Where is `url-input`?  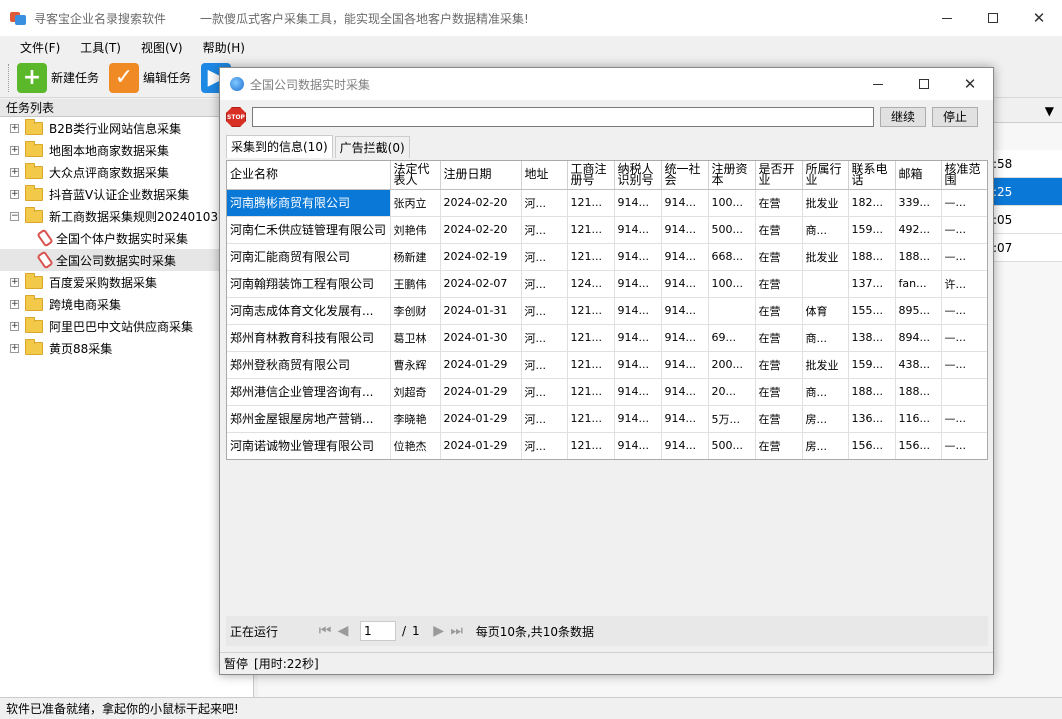 url-input is located at coordinates (563, 117).